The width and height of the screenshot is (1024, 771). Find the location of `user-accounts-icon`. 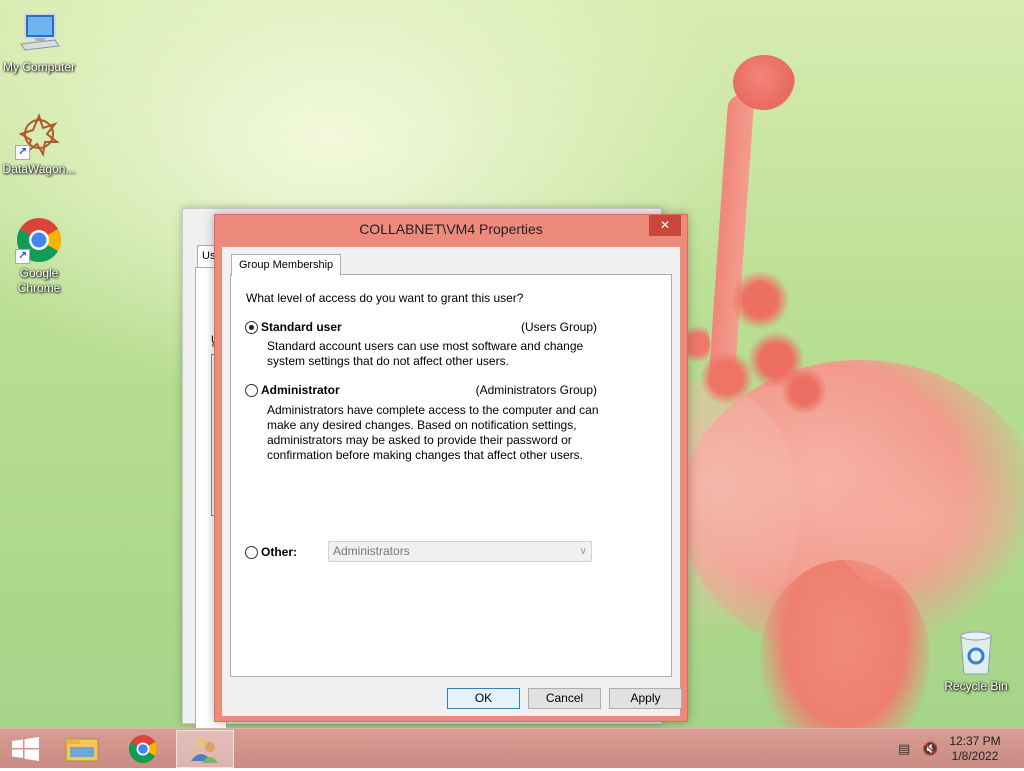

user-accounts-icon is located at coordinates (204, 750).